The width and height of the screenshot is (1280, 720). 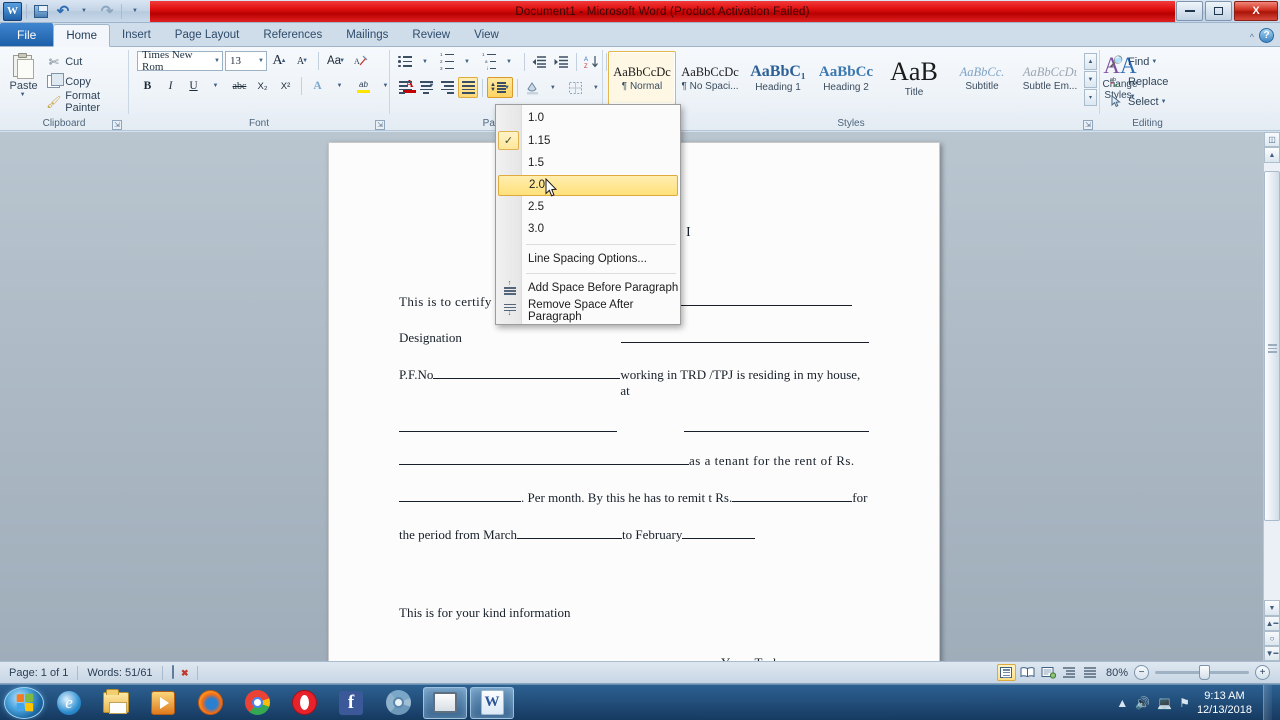 I want to click on subscript-button: X₂, so click(x=262, y=86).